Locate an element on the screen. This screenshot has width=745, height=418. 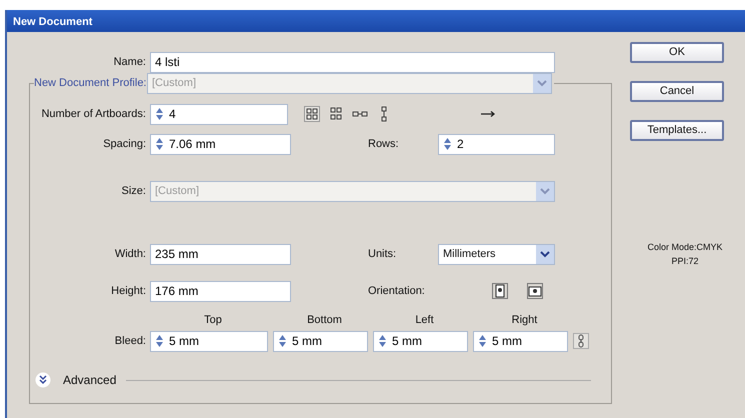
field-label: Orientation: is located at coordinates (397, 291).